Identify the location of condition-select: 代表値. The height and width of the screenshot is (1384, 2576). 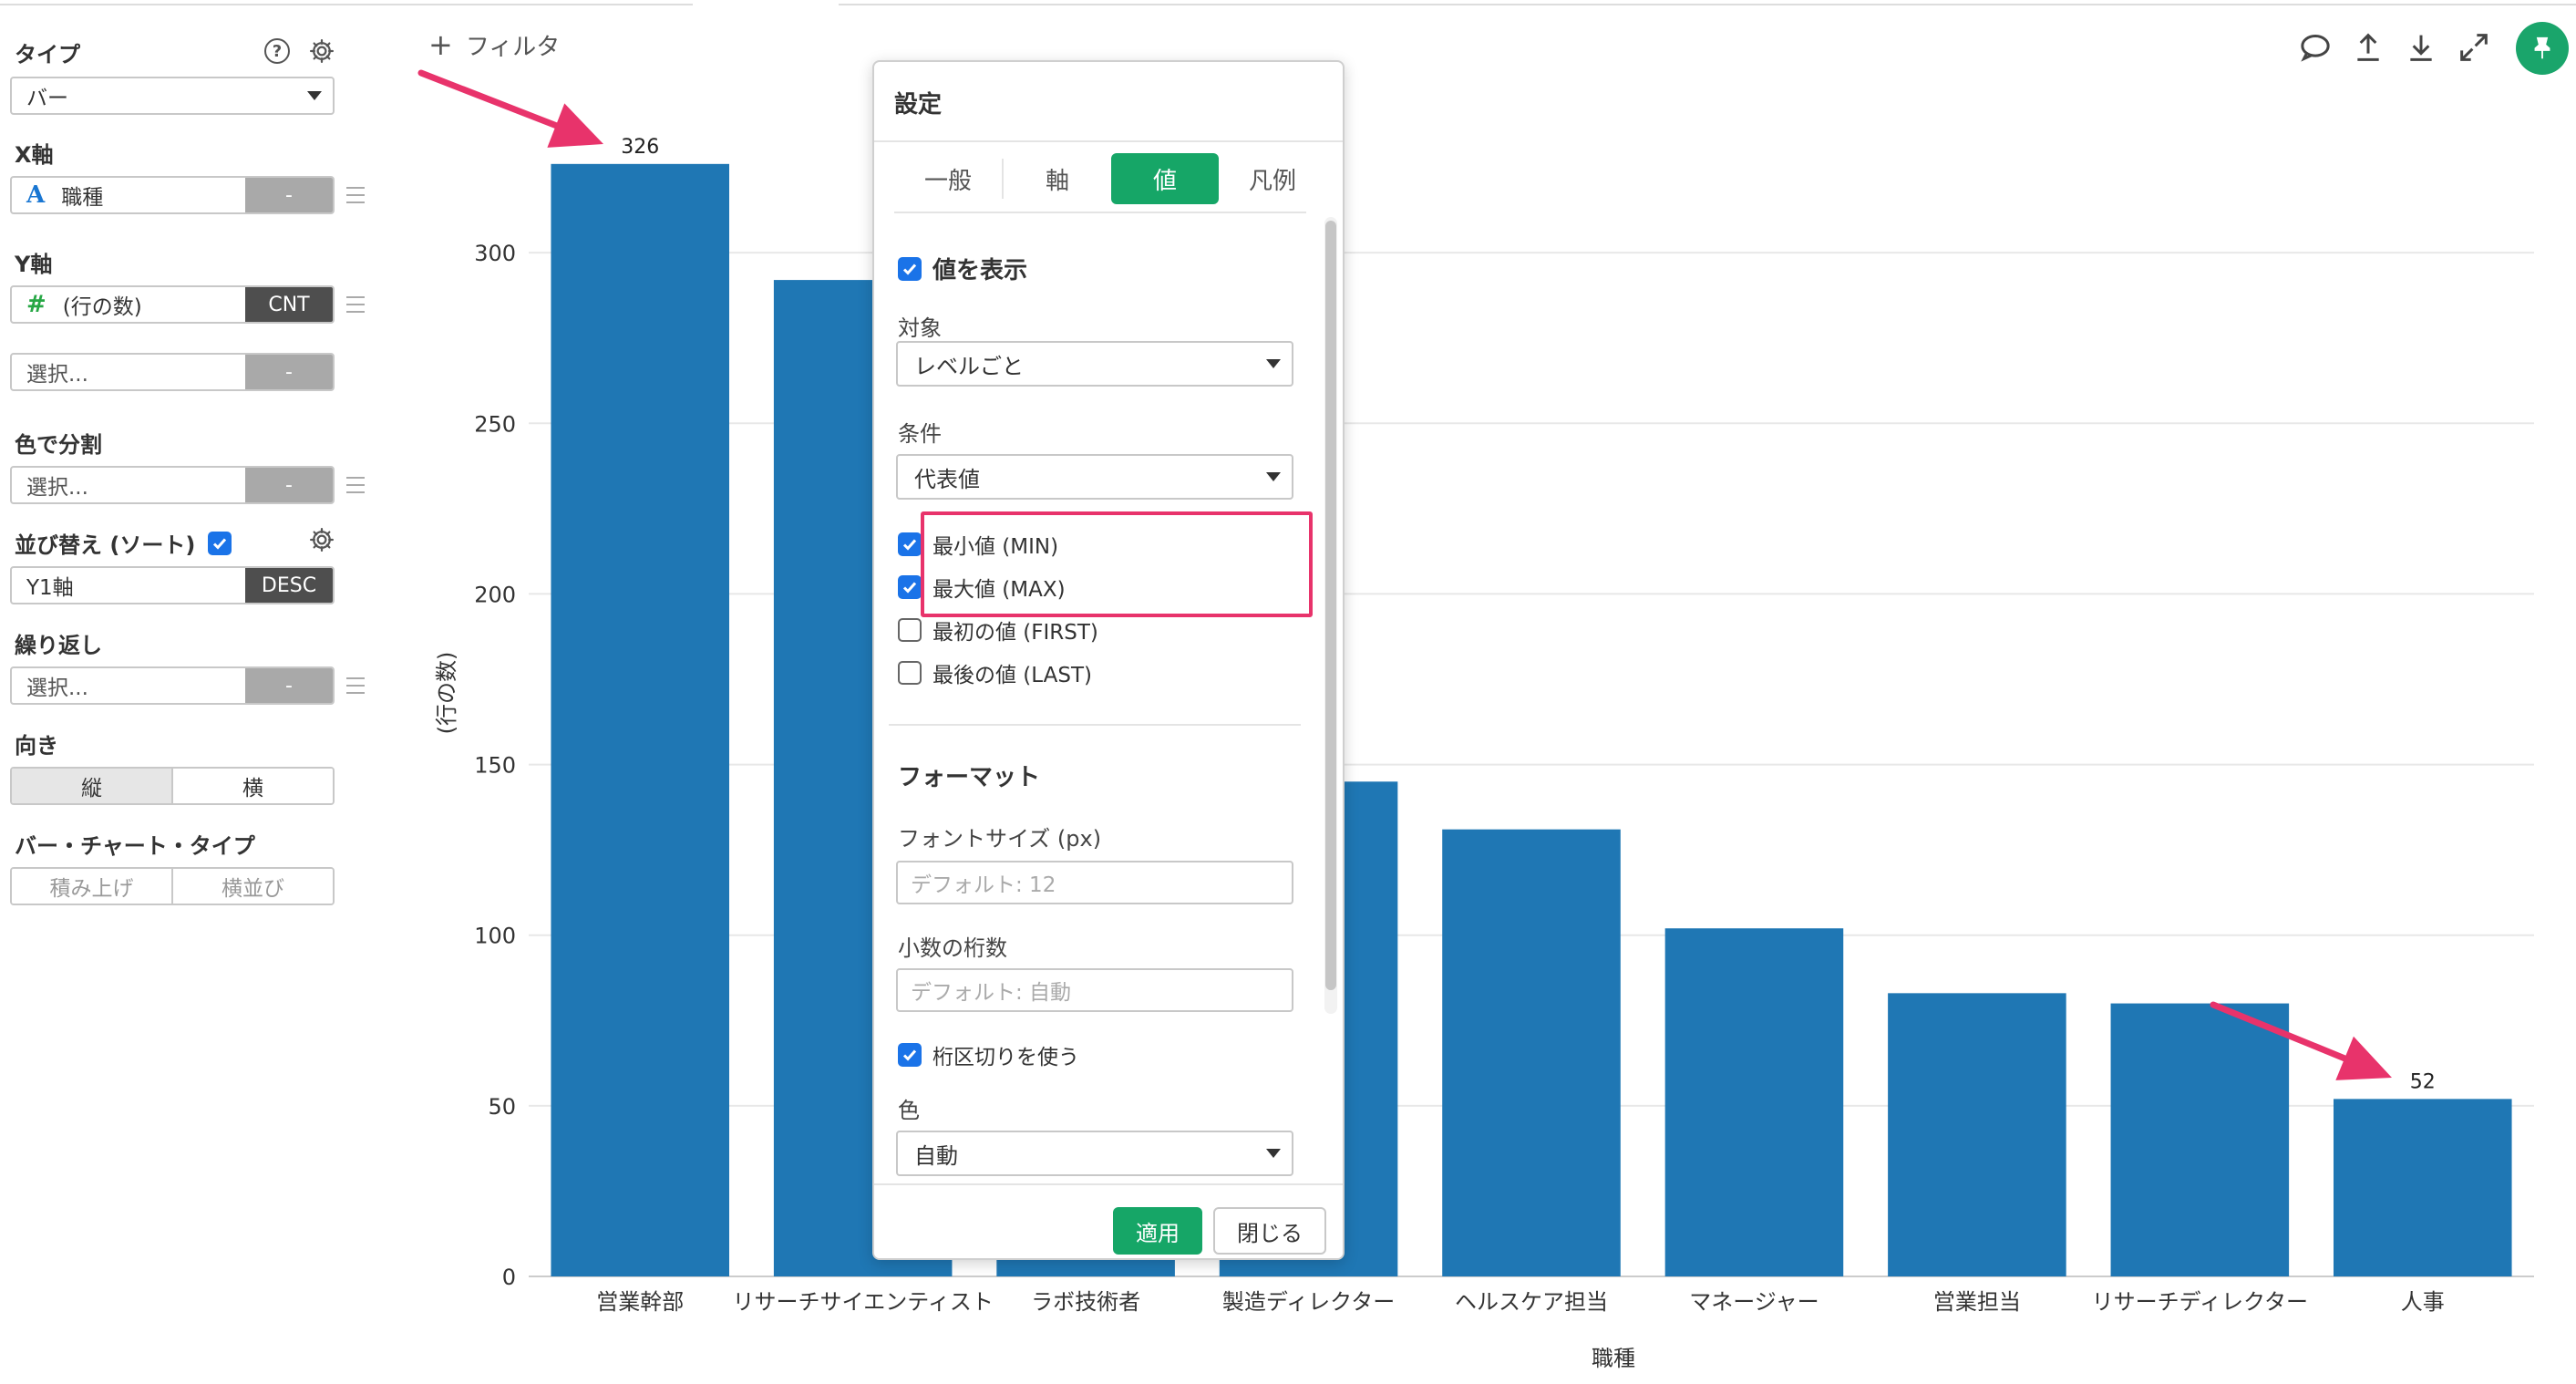
(1094, 477).